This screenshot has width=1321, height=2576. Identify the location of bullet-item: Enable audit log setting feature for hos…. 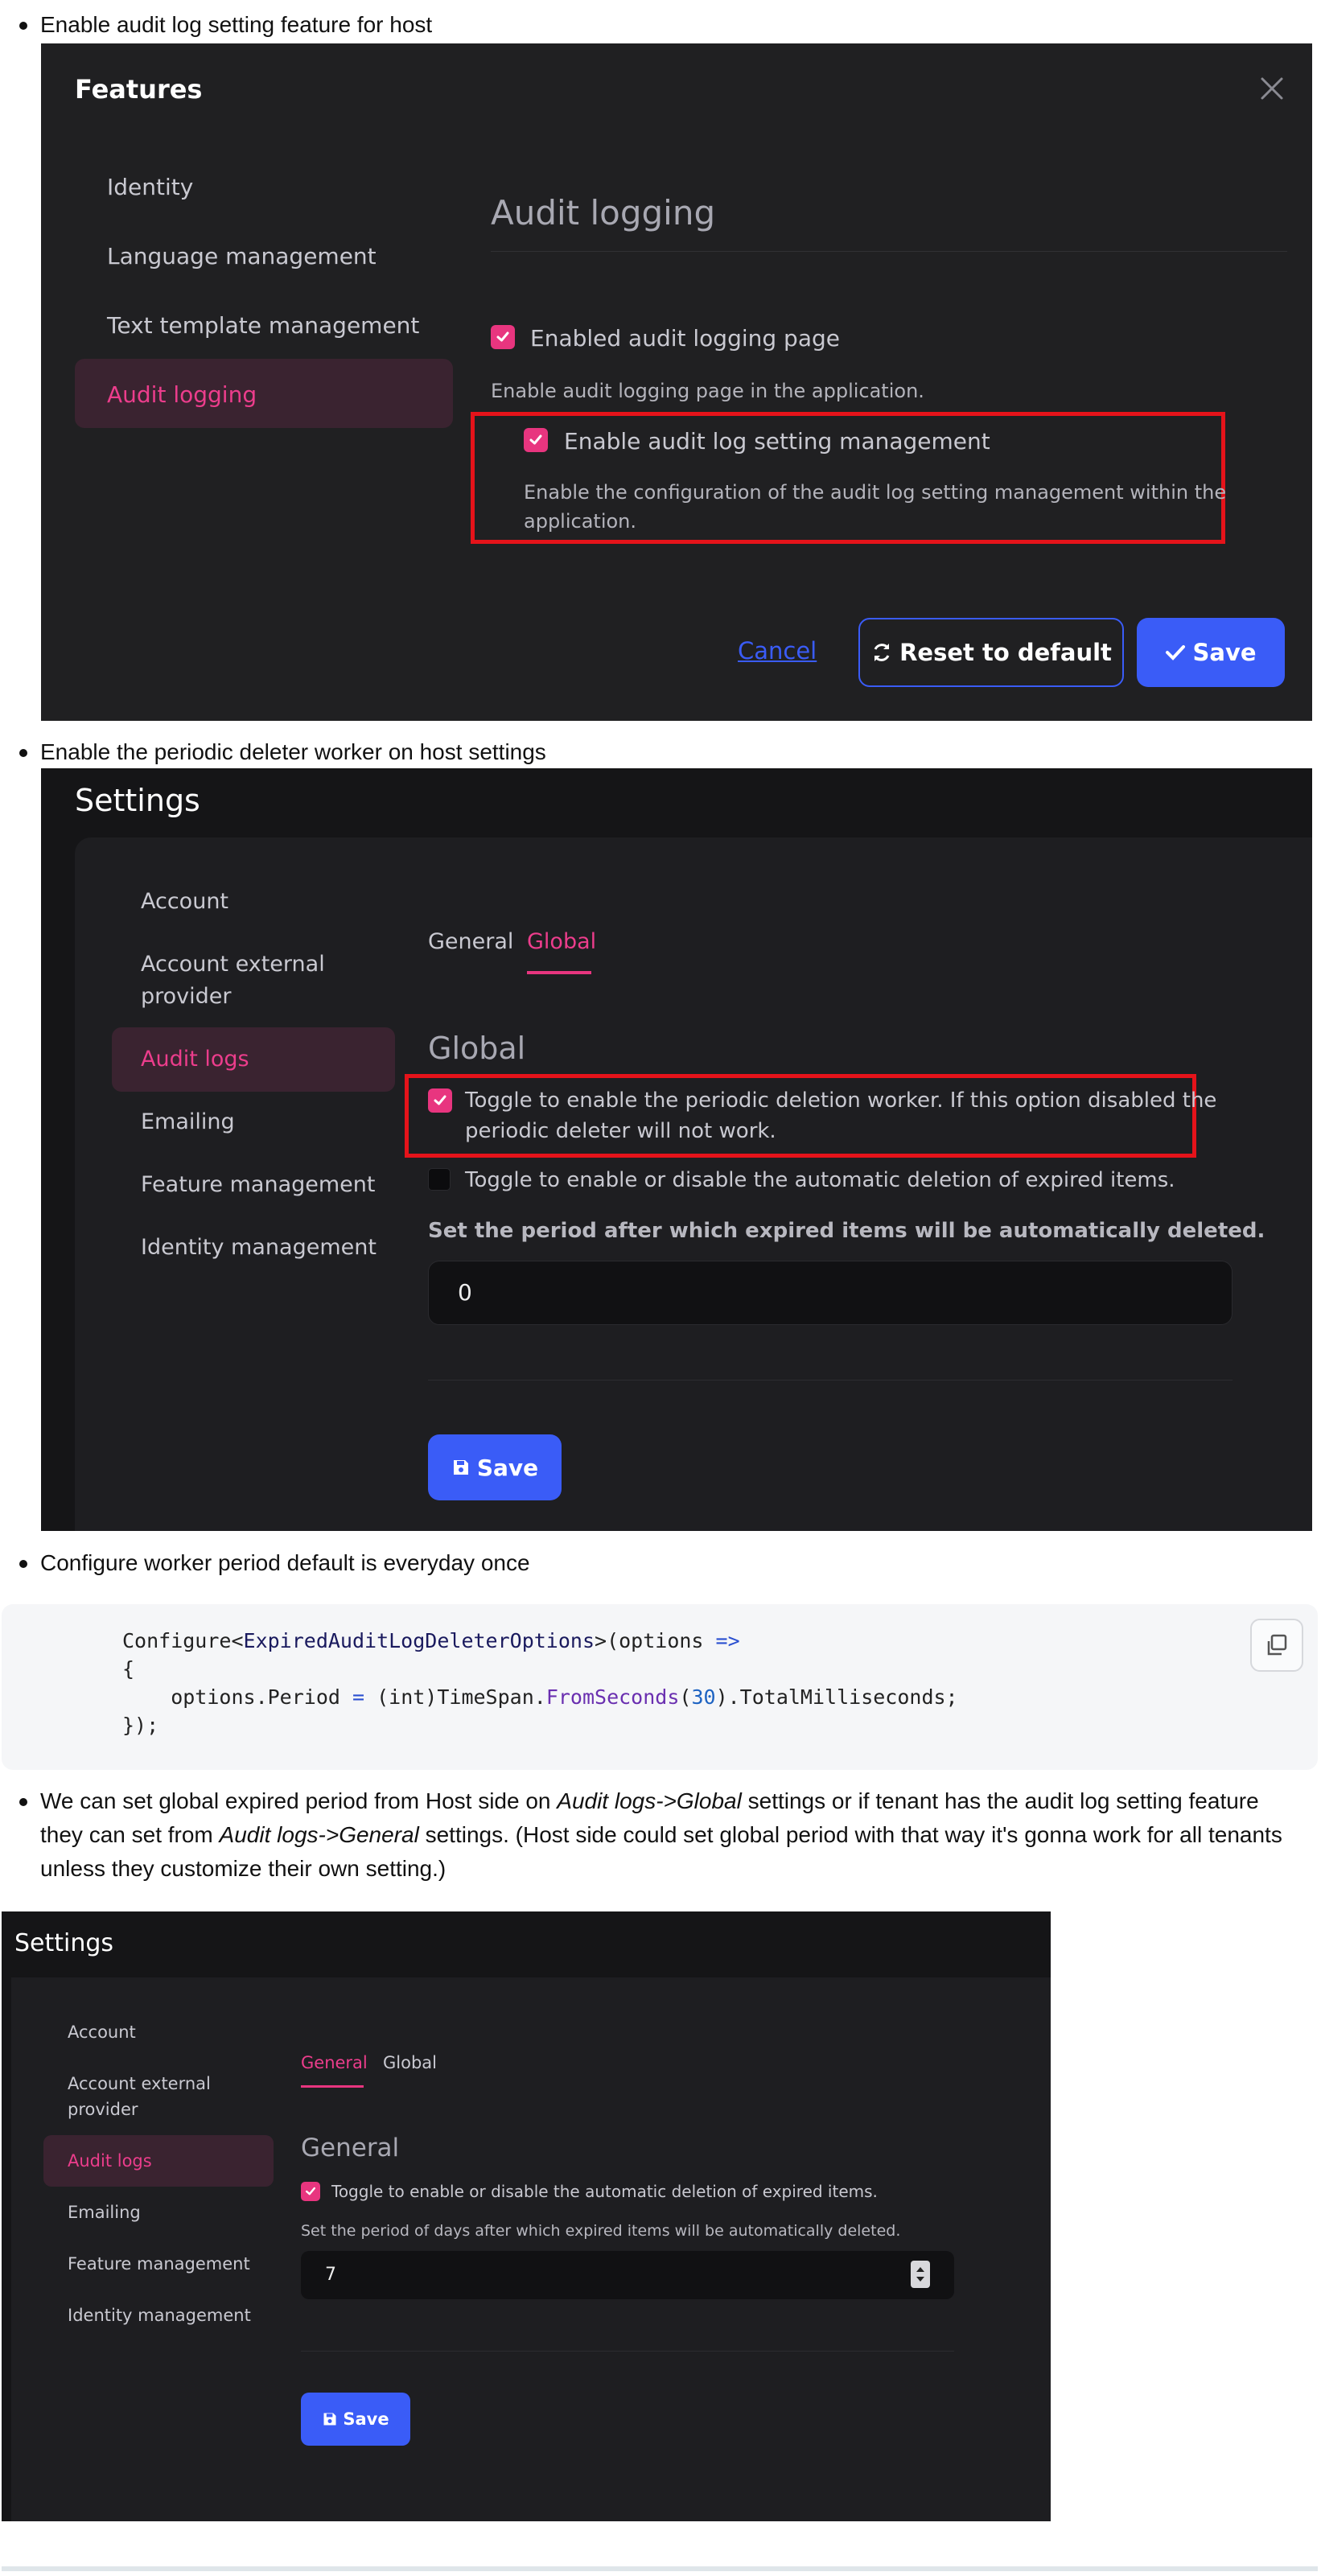
(663, 25).